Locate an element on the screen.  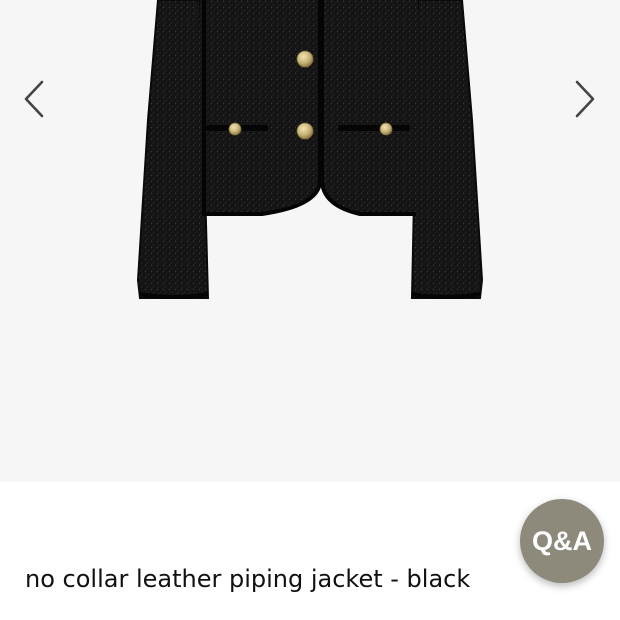
qa-button: Q&A is located at coordinates (562, 541).